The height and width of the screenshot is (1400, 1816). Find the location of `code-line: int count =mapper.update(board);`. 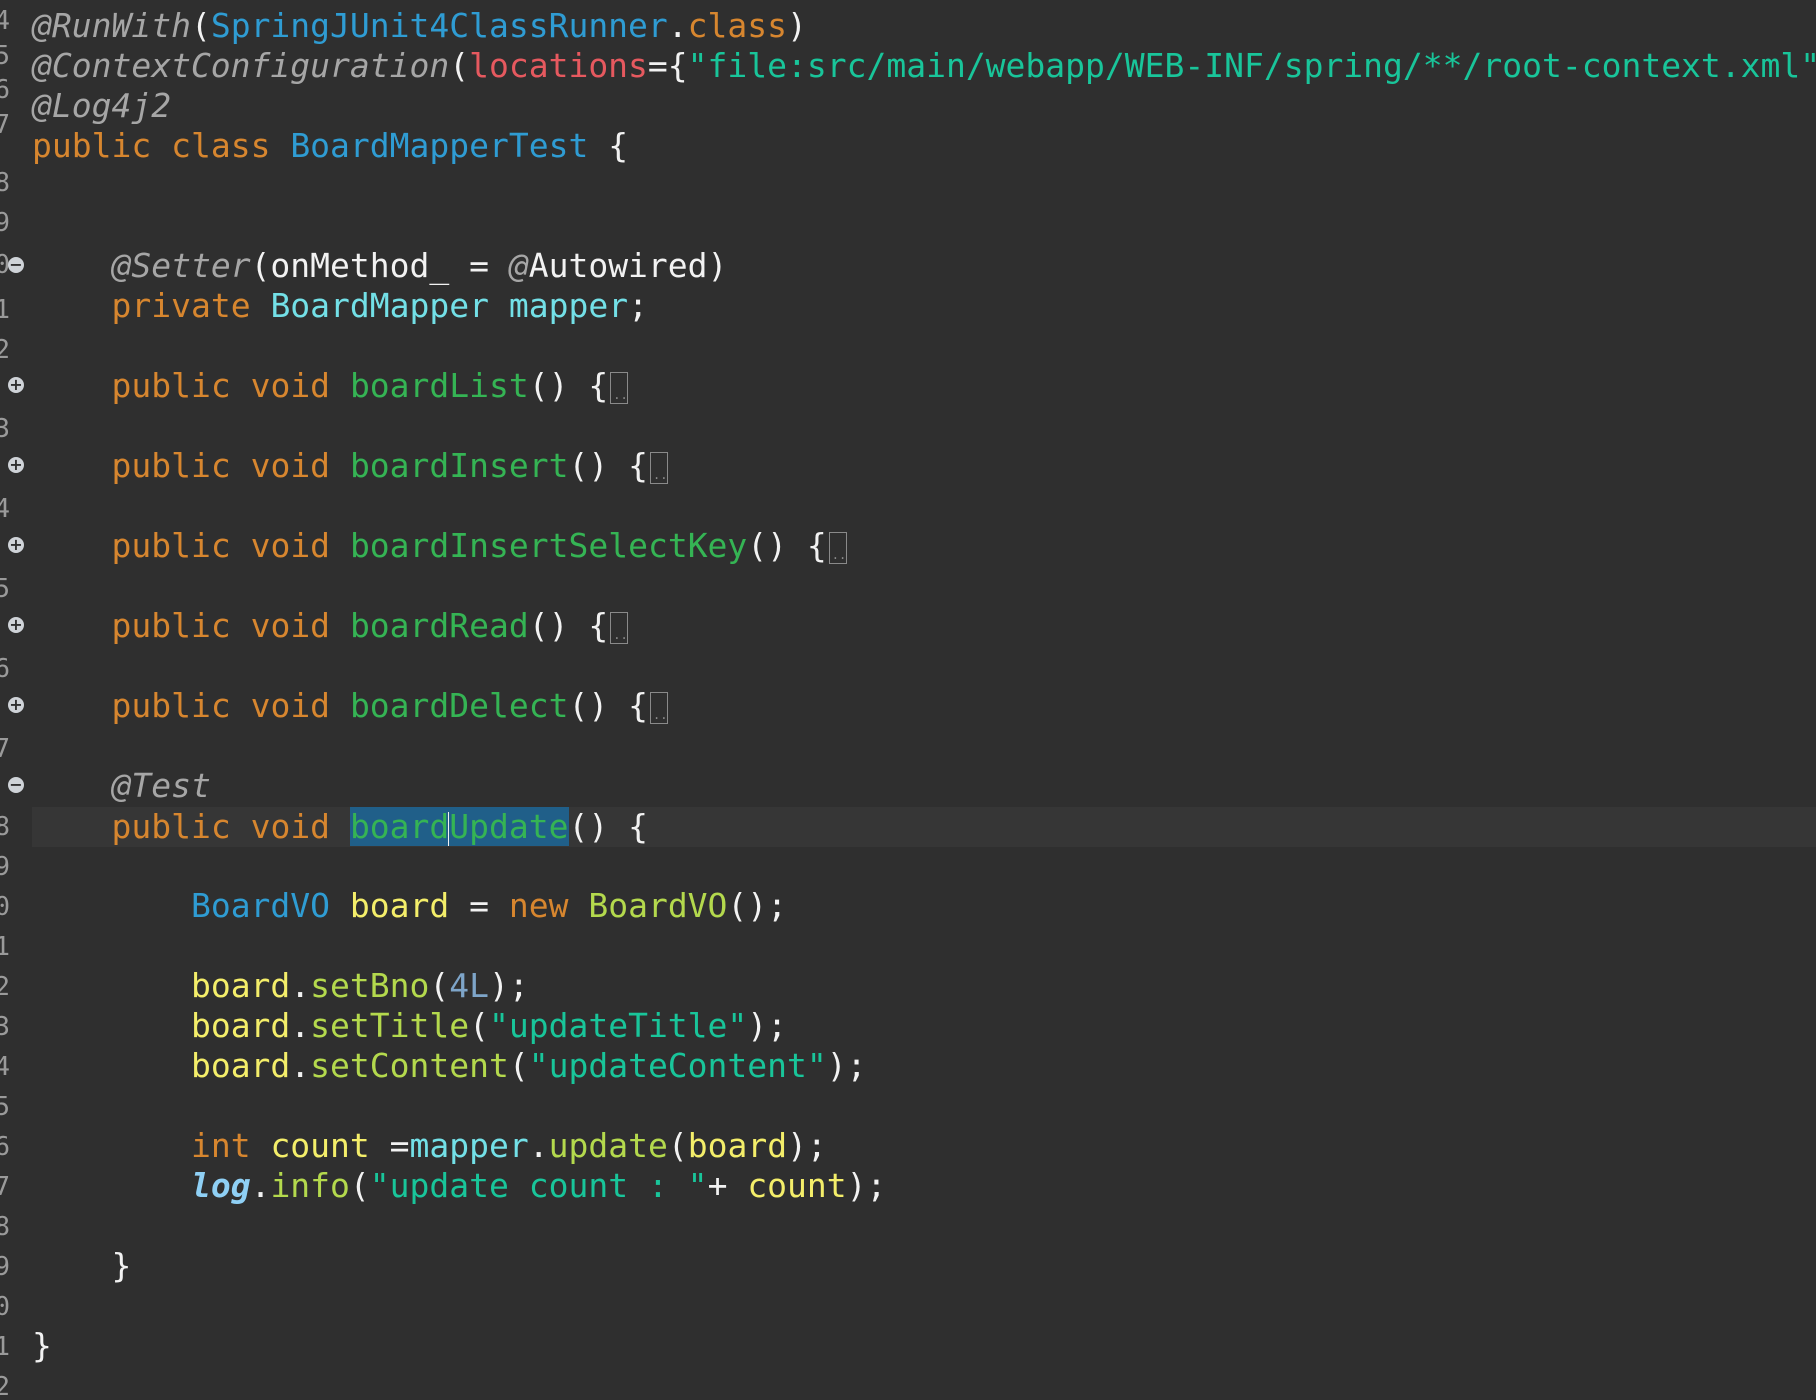

code-line: int count =mapper.update(board); is located at coordinates (429, 1146).